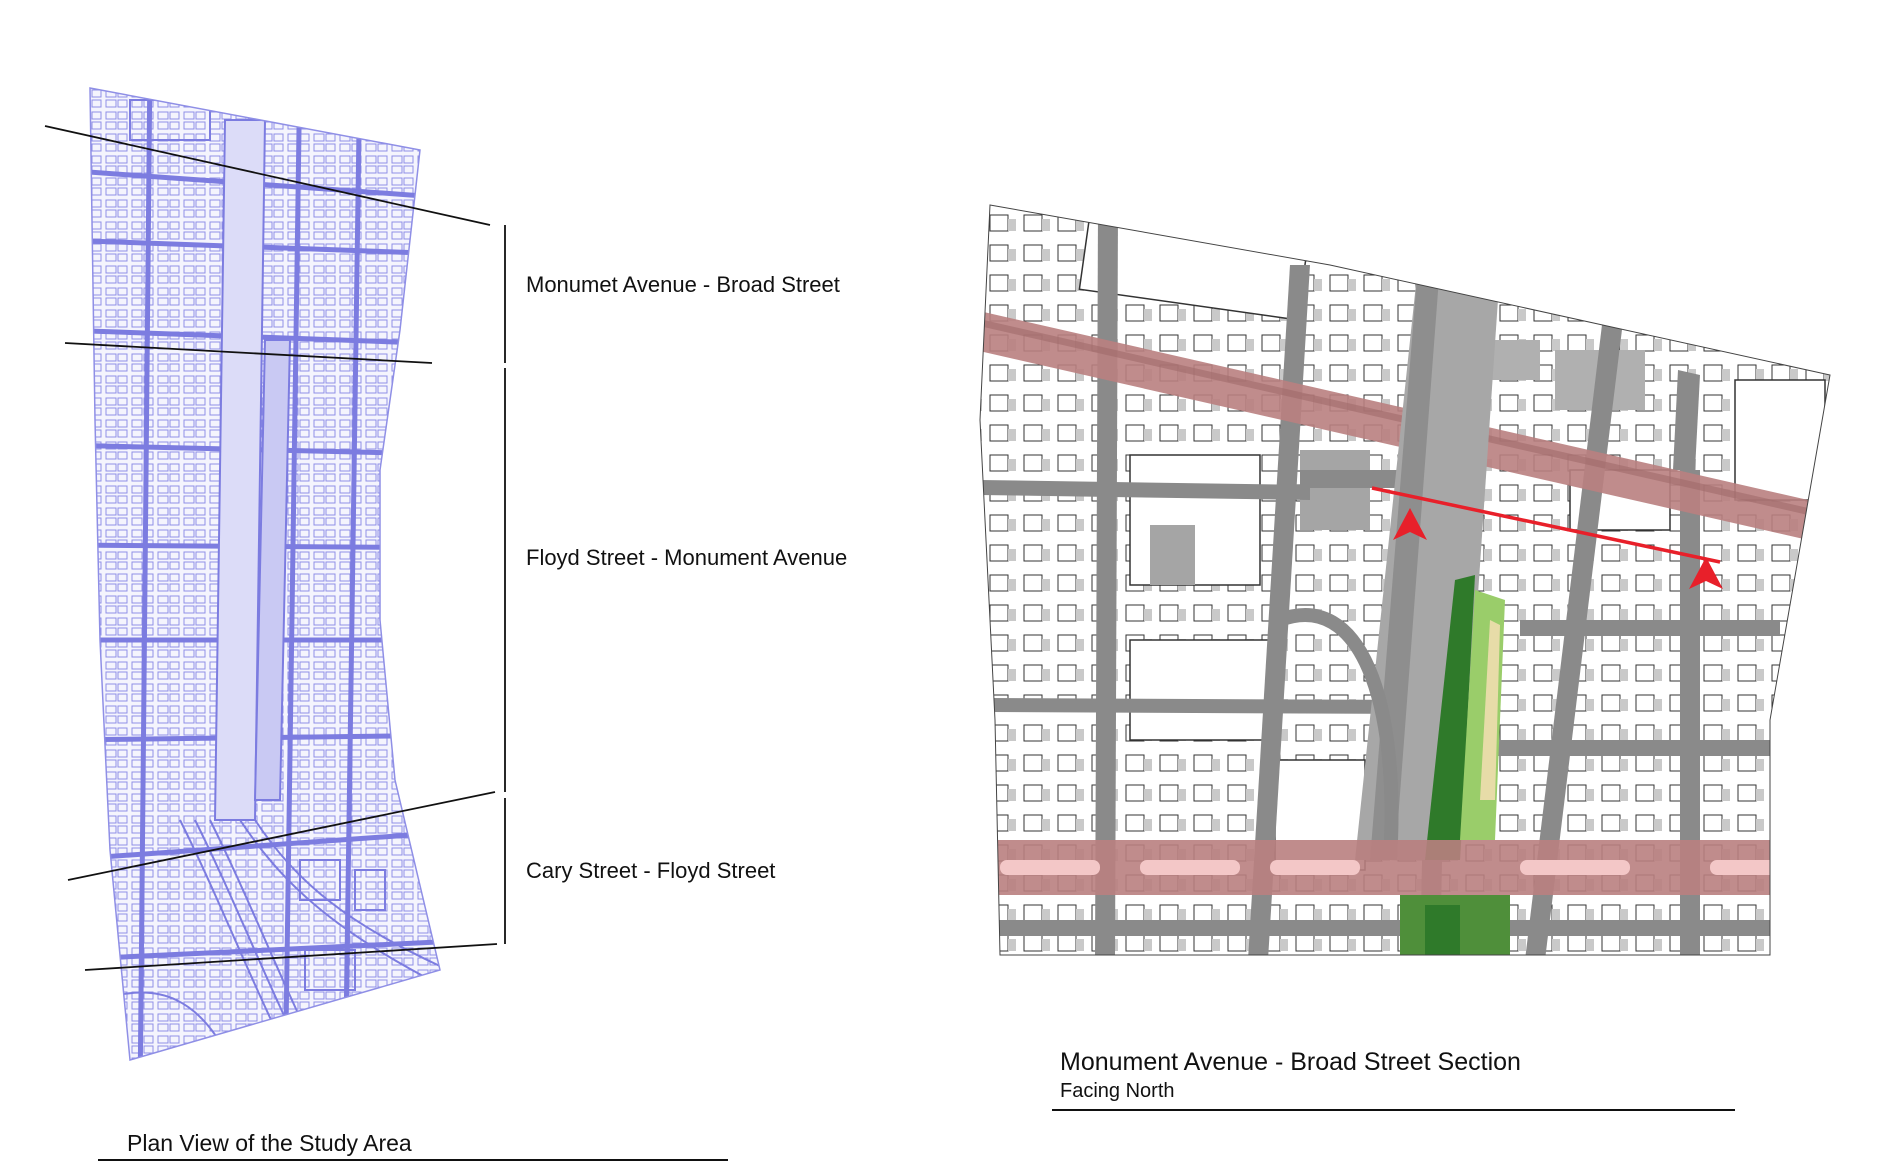 This screenshot has width=1898, height=1174. What do you see at coordinates (687, 557) in the screenshot?
I see `segment-label-floyd-monument: Floyd Street - Monument Avenue` at bounding box center [687, 557].